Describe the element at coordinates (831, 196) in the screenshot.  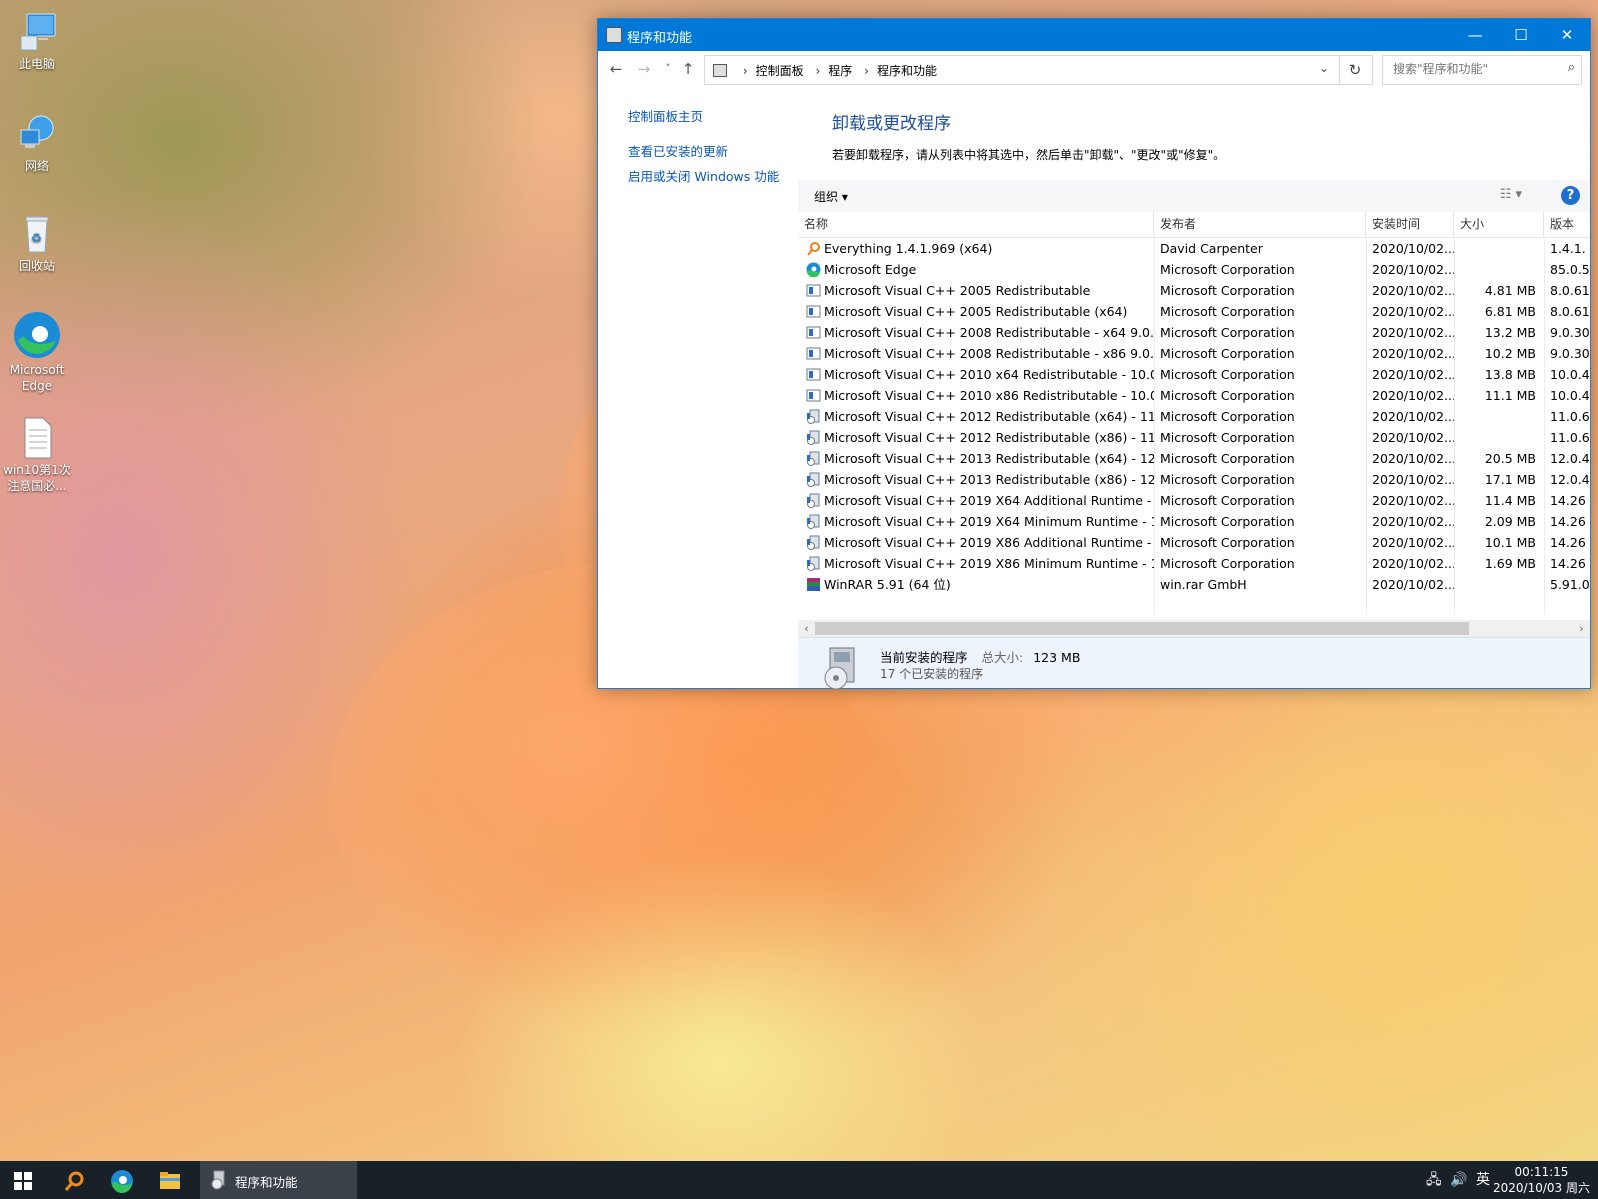
I see `organize-button: 组织 ▾` at that location.